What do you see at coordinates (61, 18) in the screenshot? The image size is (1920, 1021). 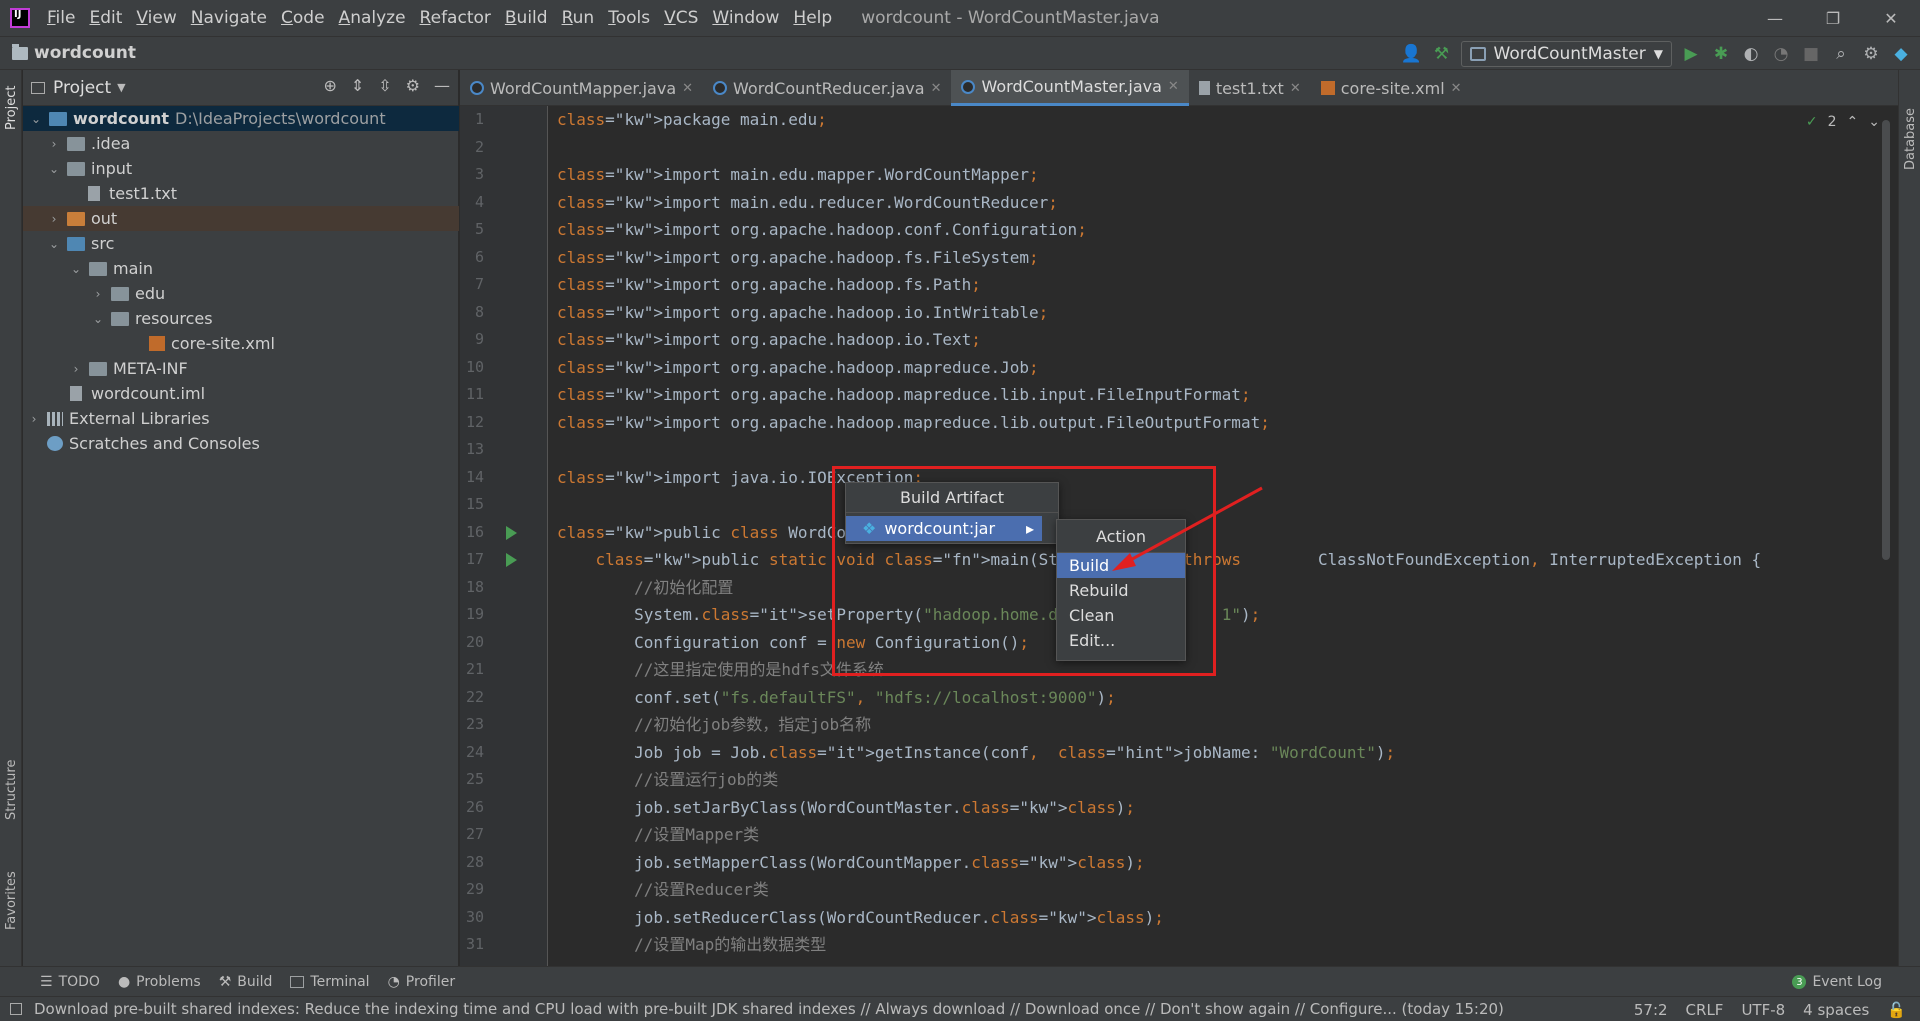 I see `menu-file: File` at bounding box center [61, 18].